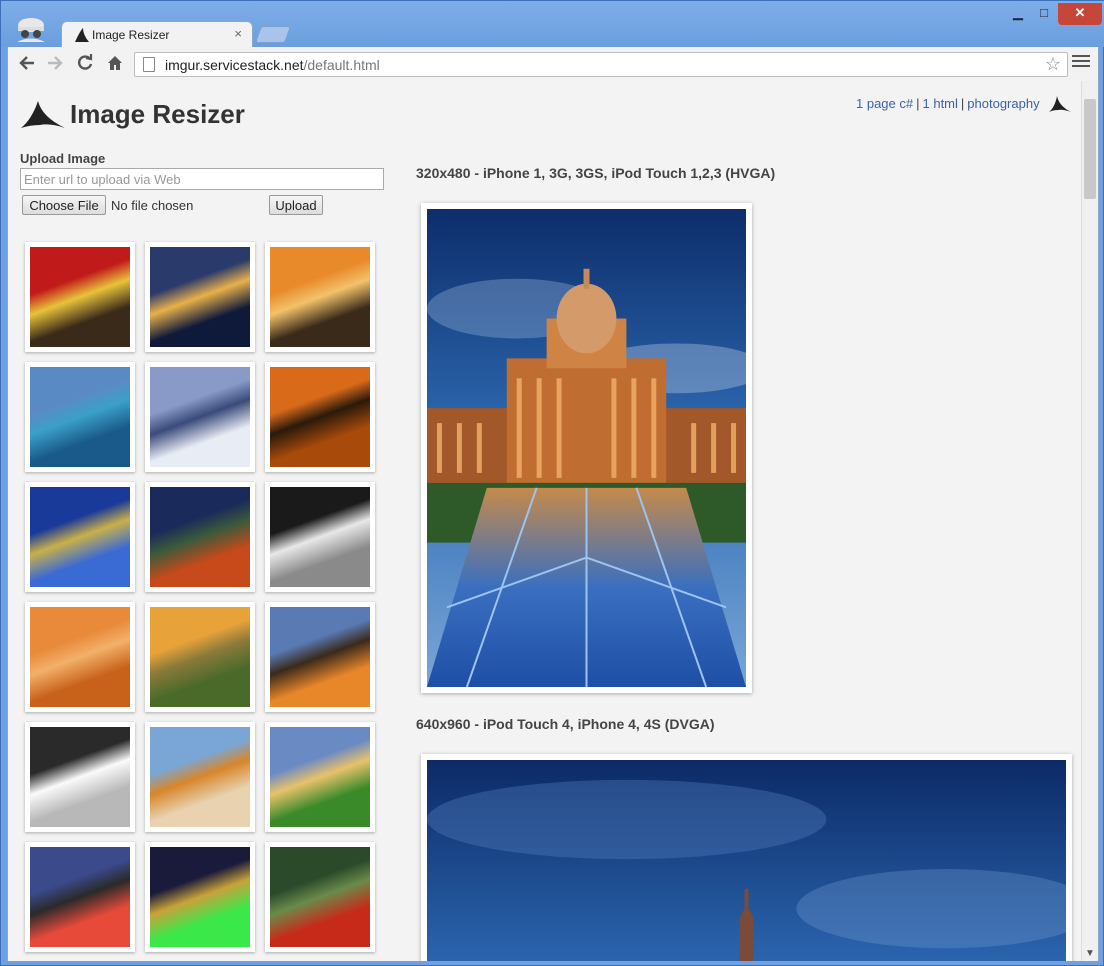 Image resolution: width=1104 pixels, height=966 pixels. What do you see at coordinates (157, 114) in the screenshot?
I see `page-title: Image Resizer` at bounding box center [157, 114].